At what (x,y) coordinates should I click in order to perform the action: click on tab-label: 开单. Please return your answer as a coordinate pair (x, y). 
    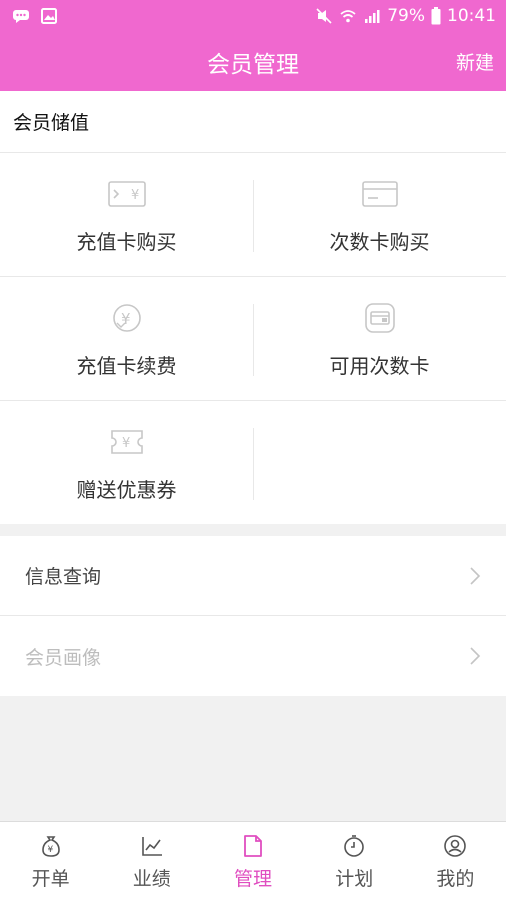
    Looking at the image, I should click on (50, 879).